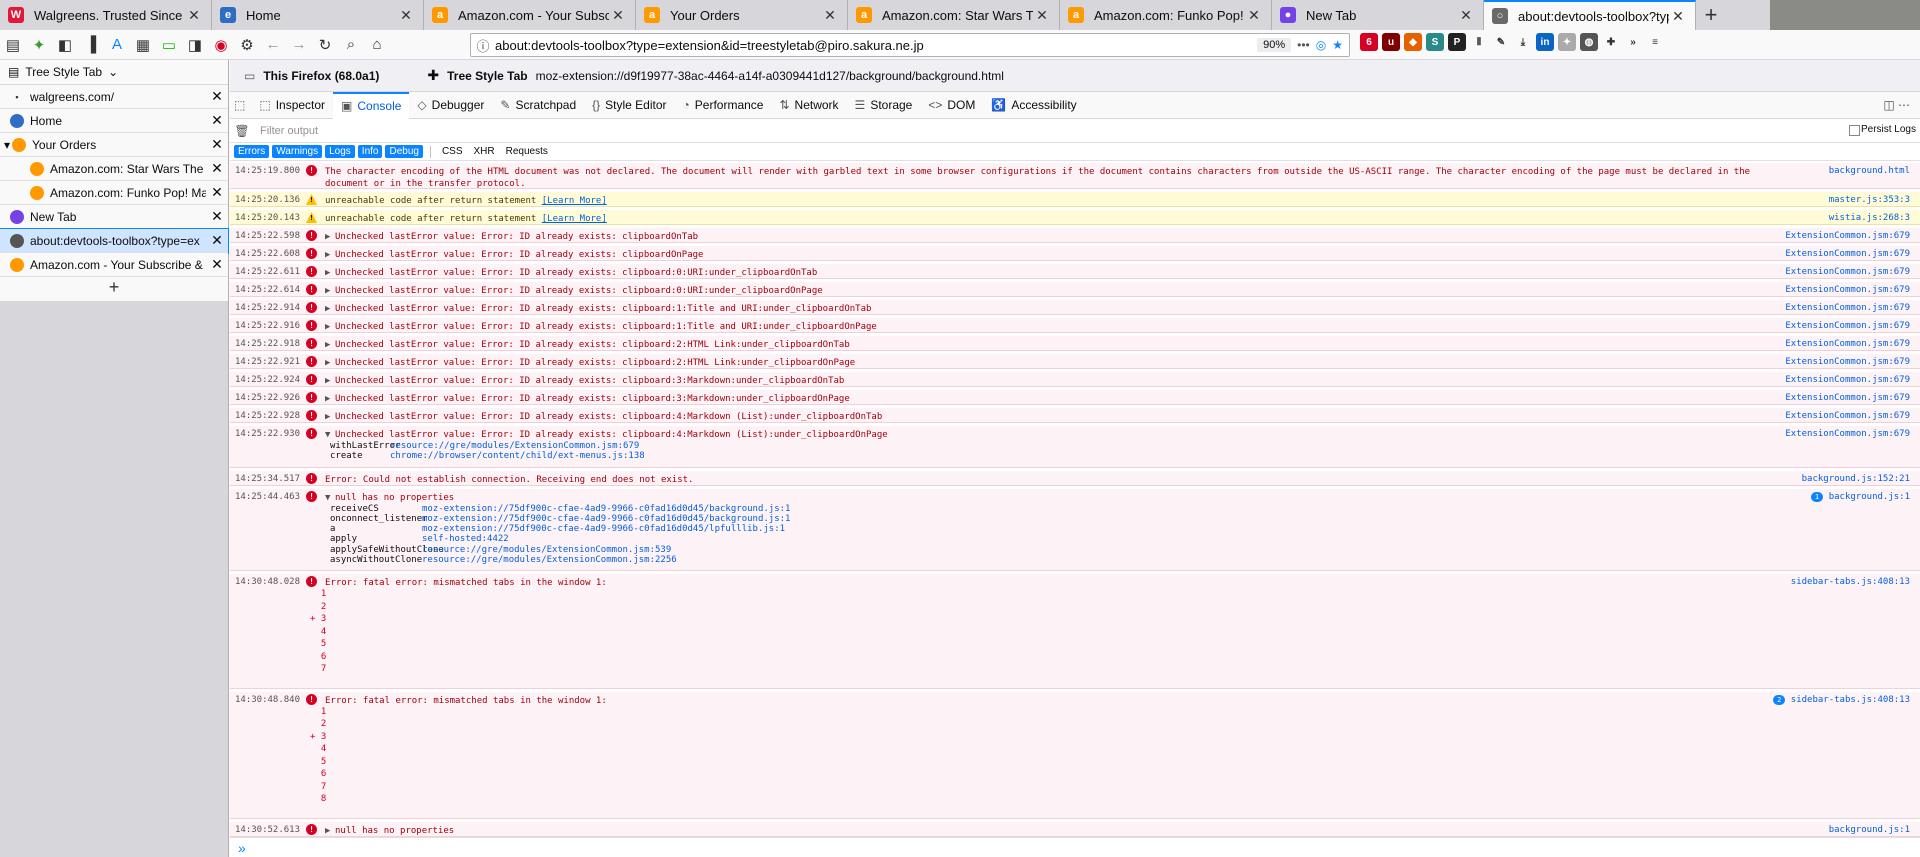 Image resolution: width=1920 pixels, height=857 pixels. What do you see at coordinates (39, 45) in the screenshot?
I see `bookmark-star-green-icon: ✦` at bounding box center [39, 45].